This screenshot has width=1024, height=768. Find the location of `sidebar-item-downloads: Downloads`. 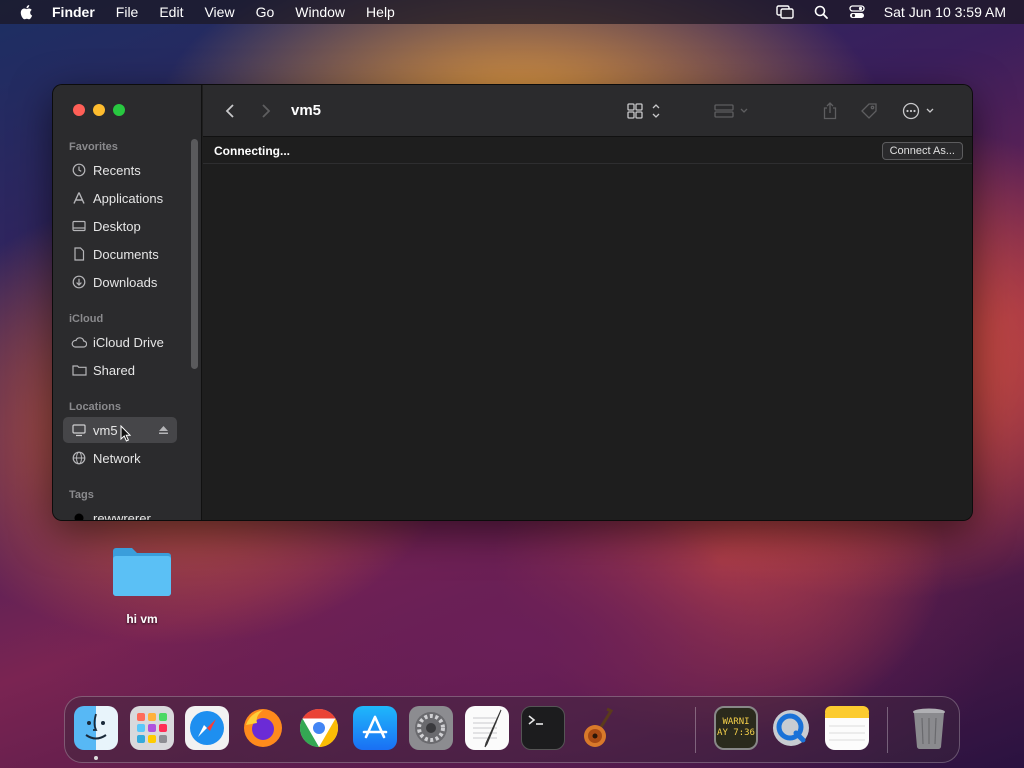

sidebar-item-downloads: Downloads is located at coordinates (120, 282).